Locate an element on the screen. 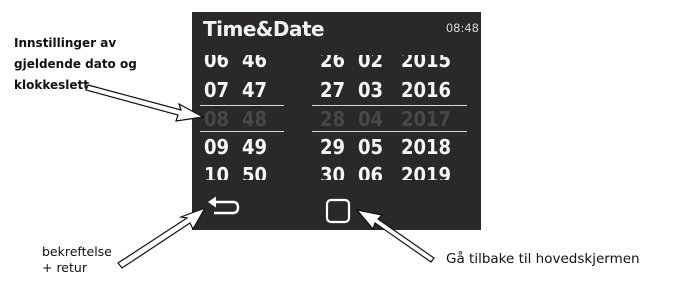 The image size is (697, 282). arrow-to-home-button is located at coordinates (395, 236).